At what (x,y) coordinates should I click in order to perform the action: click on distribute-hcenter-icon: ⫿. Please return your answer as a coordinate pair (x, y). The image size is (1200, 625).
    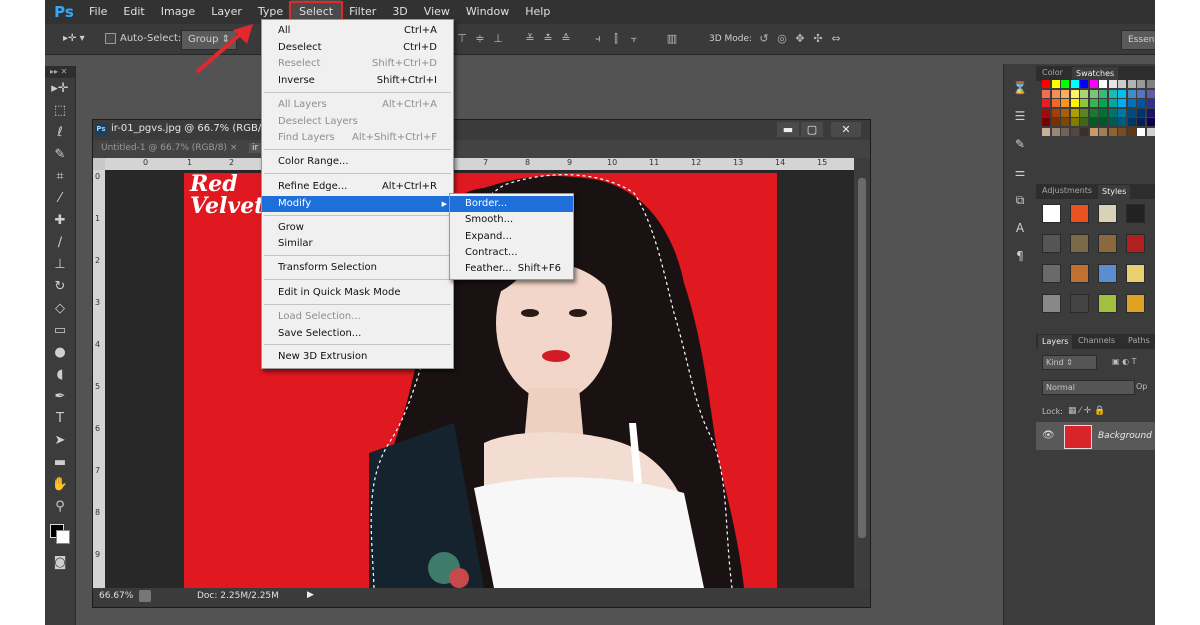
    Looking at the image, I should click on (616, 38).